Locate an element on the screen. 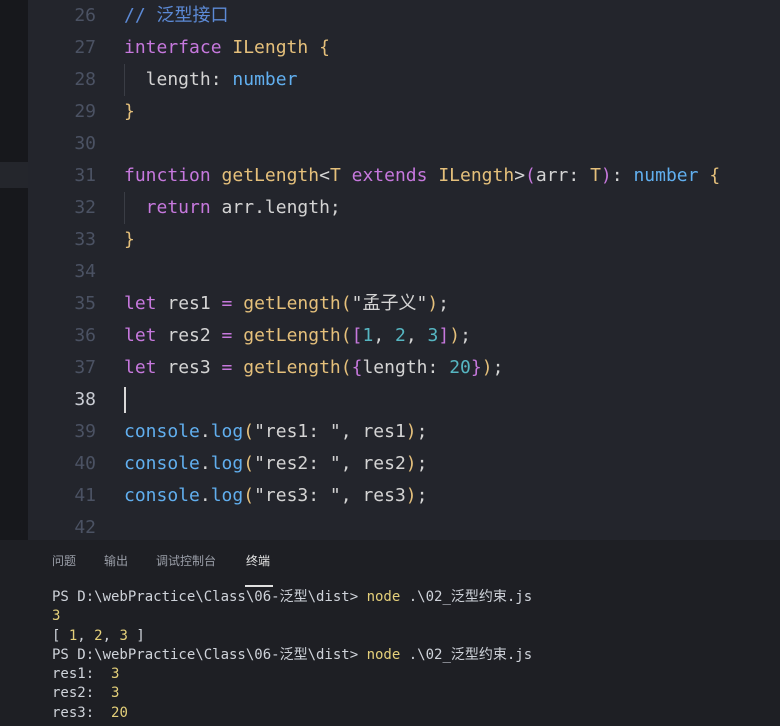 This screenshot has width=780, height=726. code-token: "res3: " is located at coordinates (297, 495).